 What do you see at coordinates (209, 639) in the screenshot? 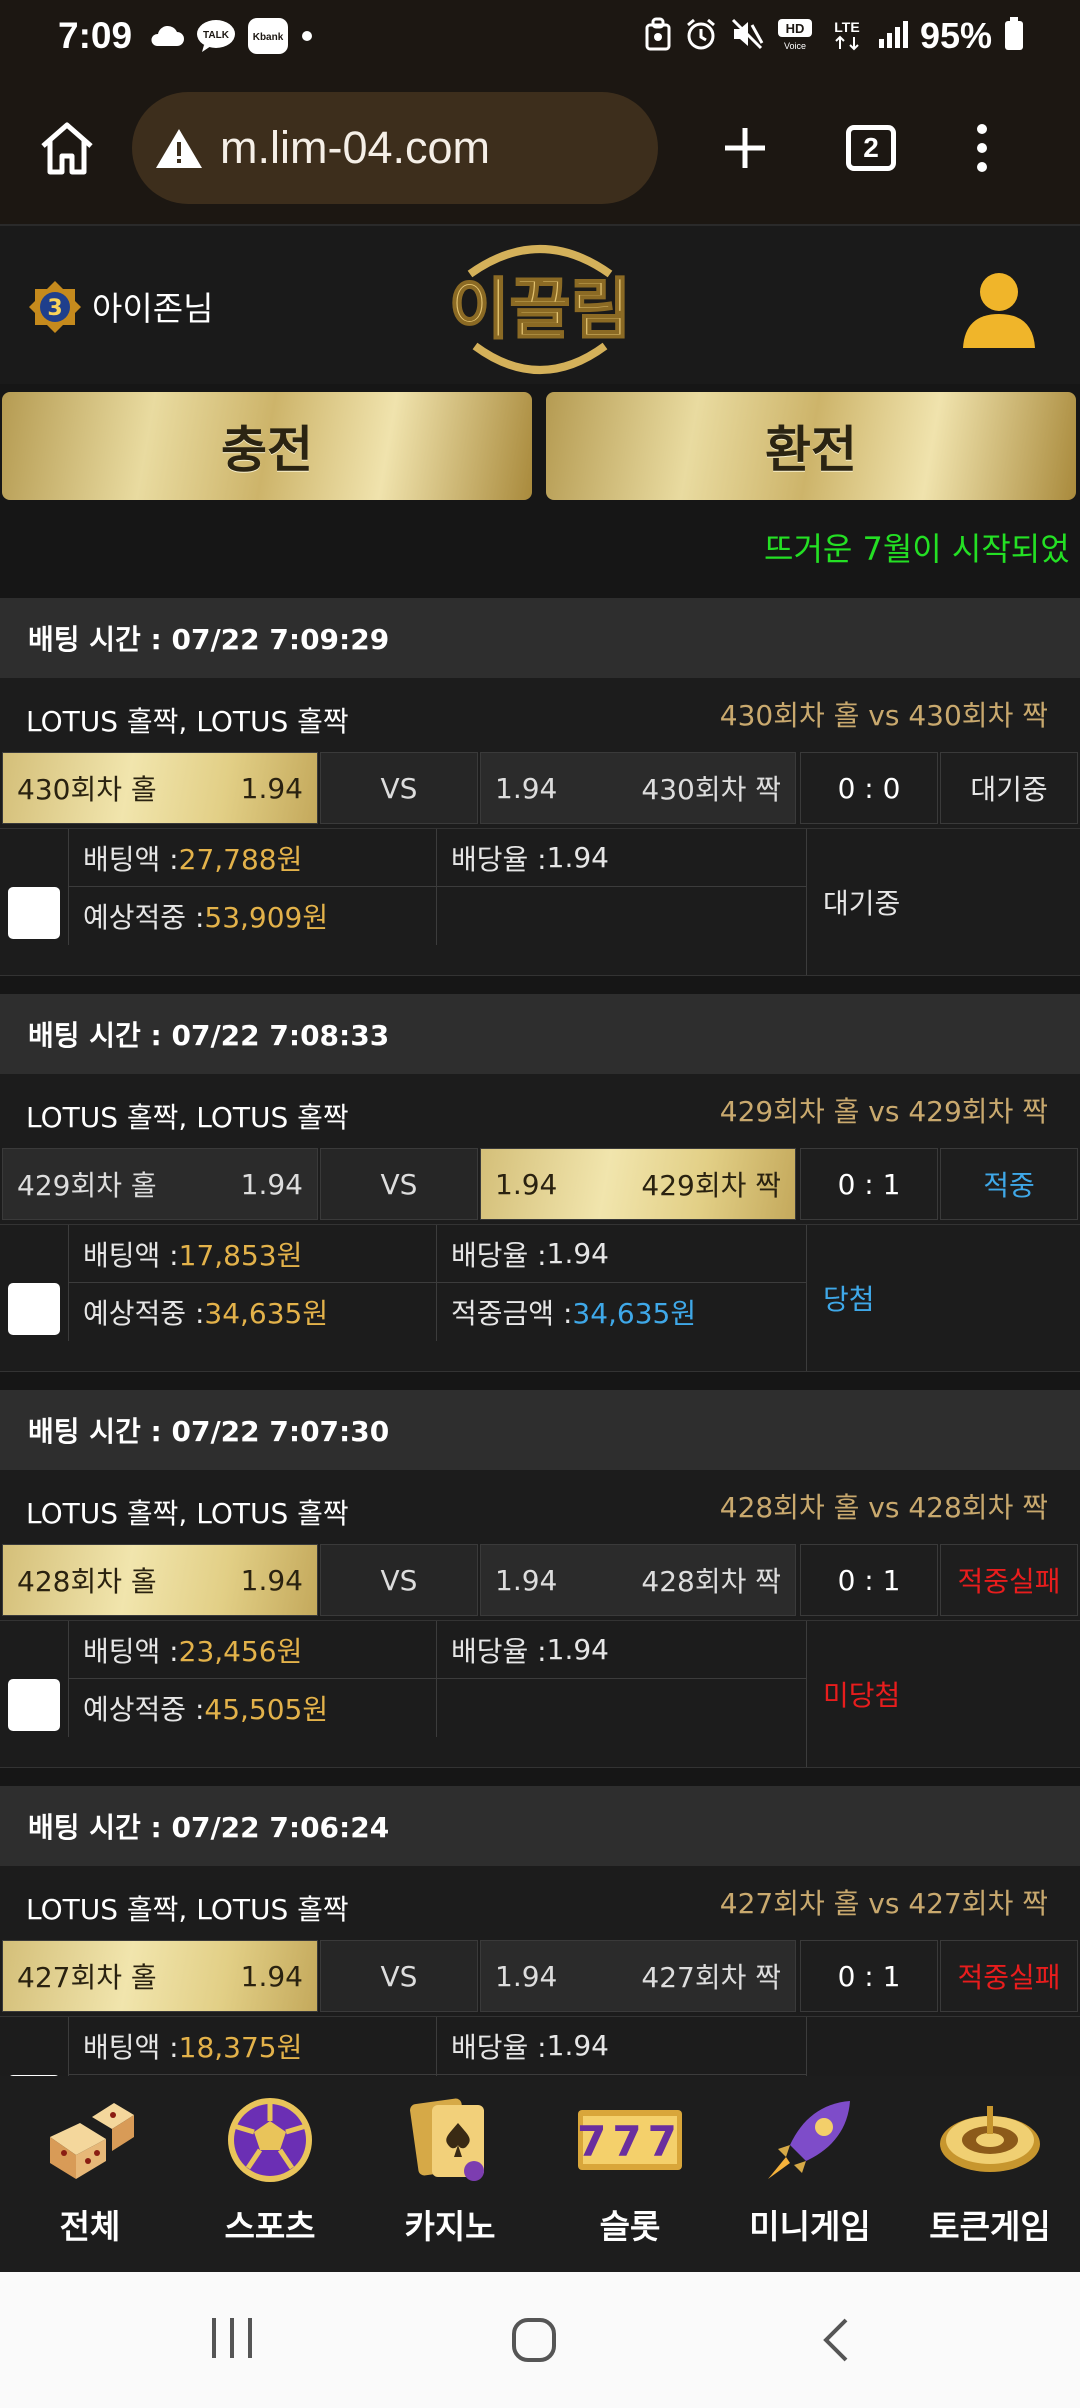
I see `bet-time-label: 배팅 시간 : 07/22 7:09:29` at bounding box center [209, 639].